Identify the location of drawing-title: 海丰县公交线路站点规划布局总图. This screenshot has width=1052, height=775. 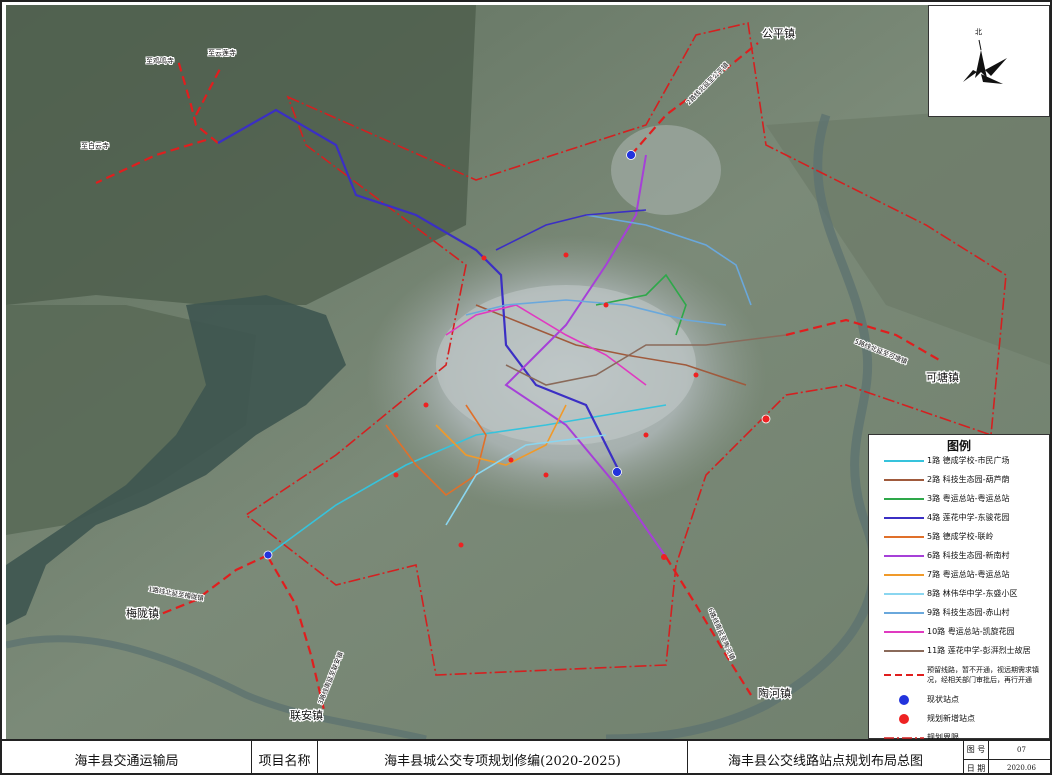
(826, 757).